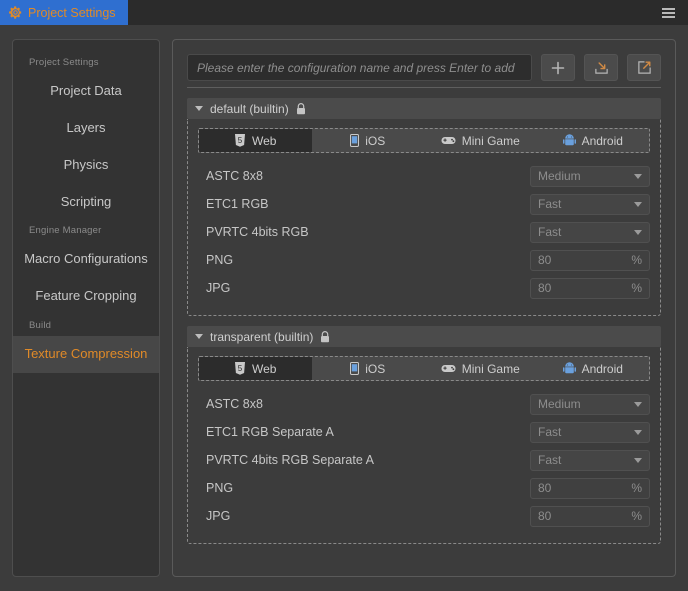 The image size is (688, 591). I want to click on plus-icon, so click(558, 68).